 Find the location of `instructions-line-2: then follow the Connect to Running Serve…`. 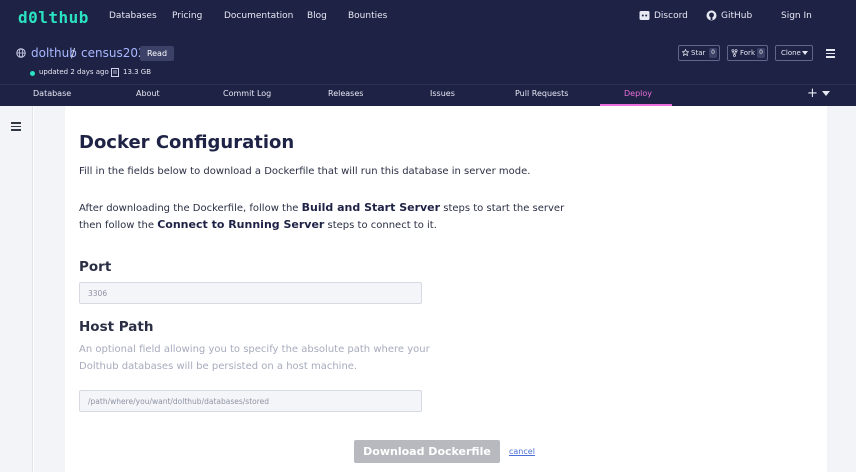

instructions-line-2: then follow the Connect to Running Serve… is located at coordinates (258, 224).